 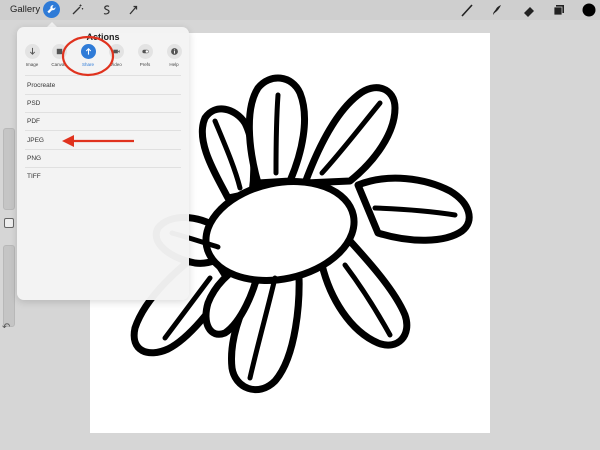 What do you see at coordinates (8, 235) in the screenshot?
I see `left-sidebar: ↶` at bounding box center [8, 235].